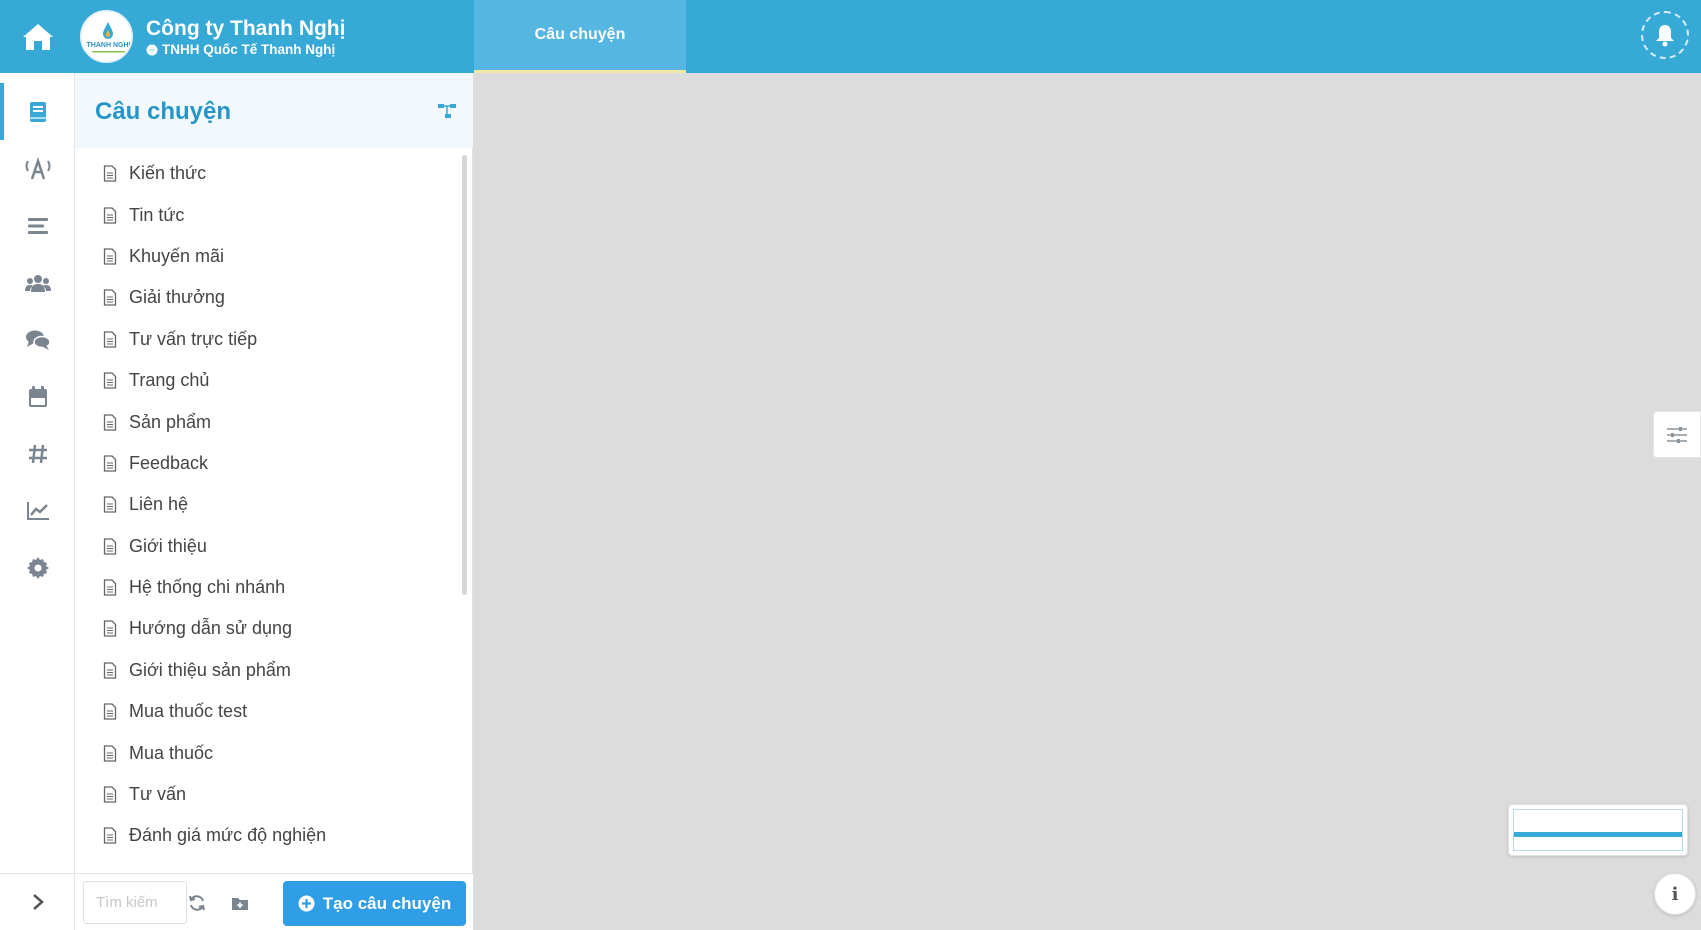  I want to click on rail-item-users, so click(37, 282).